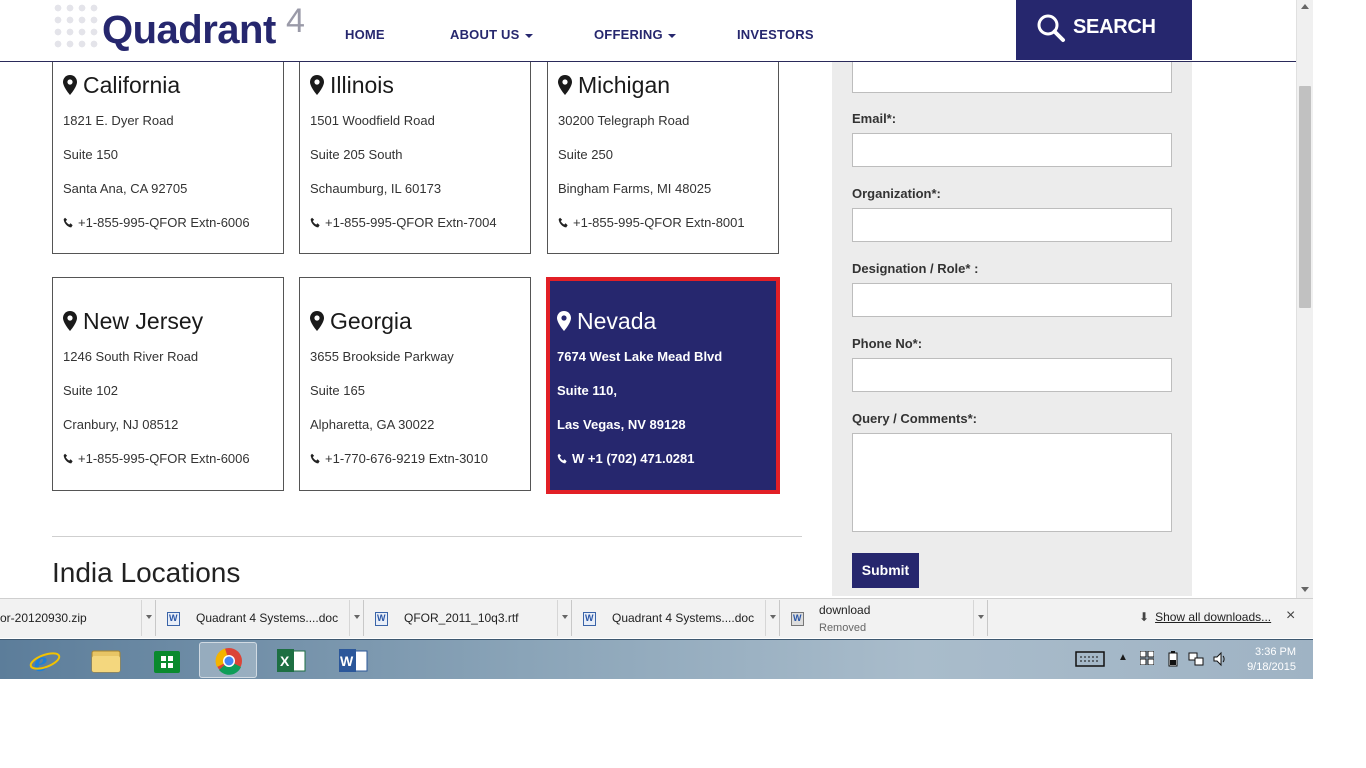 The image size is (1366, 768). I want to click on network-icon, so click(1196, 660).